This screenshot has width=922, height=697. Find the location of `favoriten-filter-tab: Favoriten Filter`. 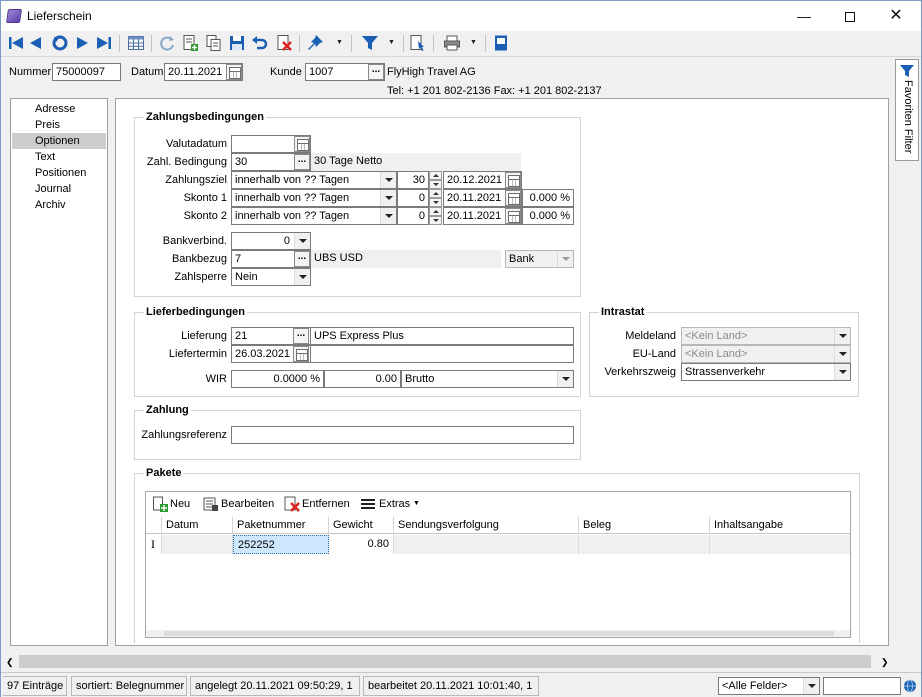

favoriten-filter-tab: Favoriten Filter is located at coordinates (907, 110).